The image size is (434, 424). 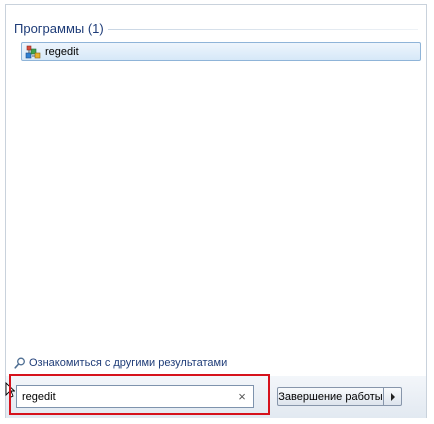 I want to click on arrow-right-icon, so click(x=392, y=396).